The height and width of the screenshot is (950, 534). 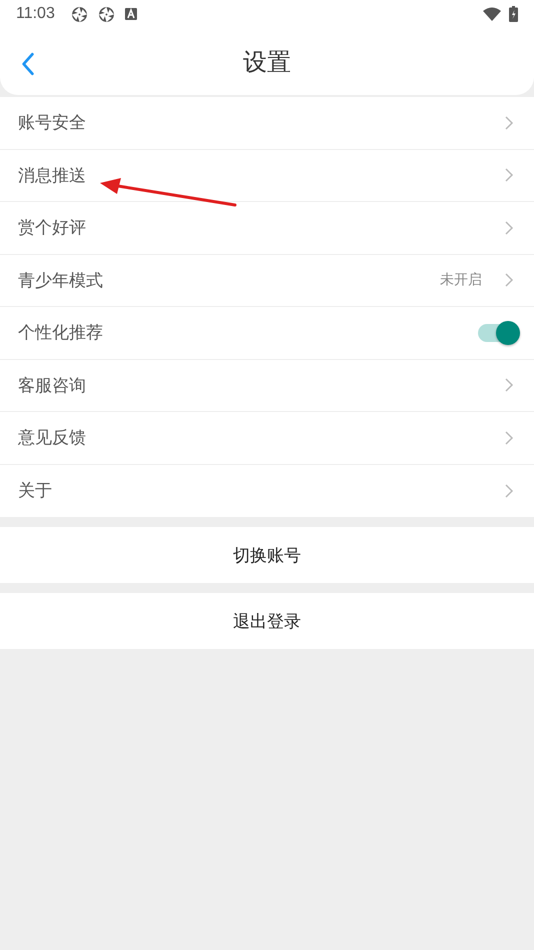 What do you see at coordinates (267, 386) in the screenshot?
I see `settings-item: 客服咨询` at bounding box center [267, 386].